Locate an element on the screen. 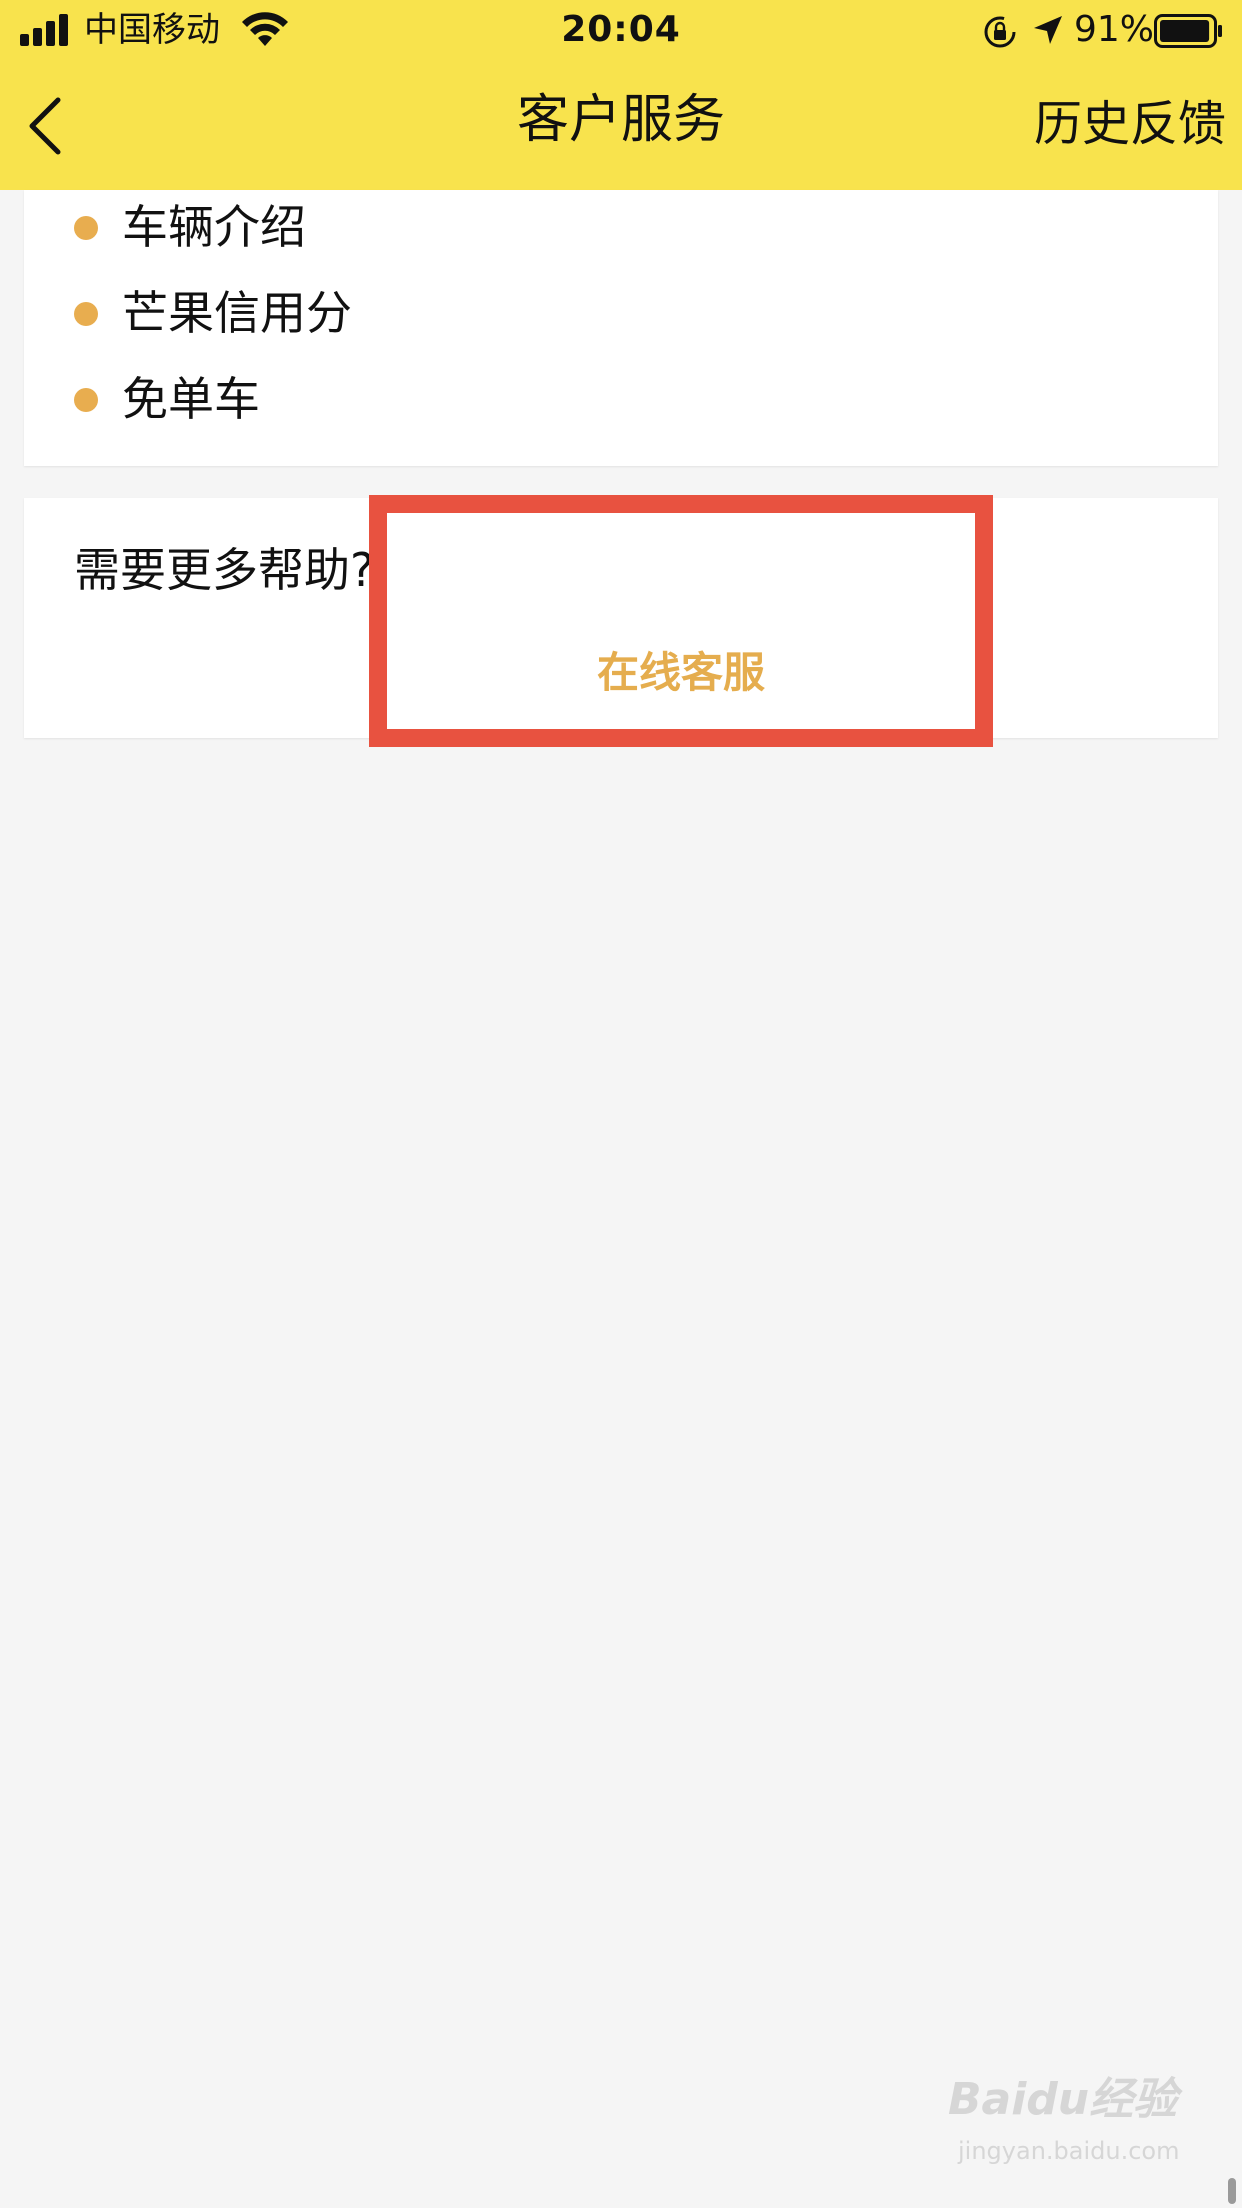 This screenshot has width=1242, height=2208. more-help-title: 需要更多帮助? is located at coordinates (224, 570).